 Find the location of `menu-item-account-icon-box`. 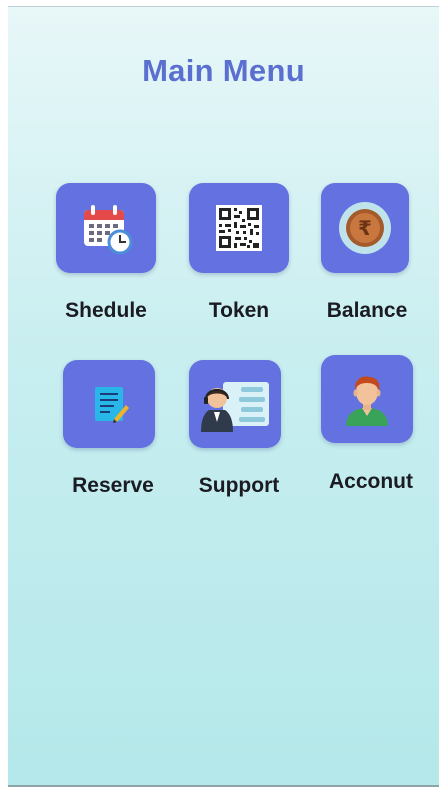

menu-item-account-icon-box is located at coordinates (367, 399).